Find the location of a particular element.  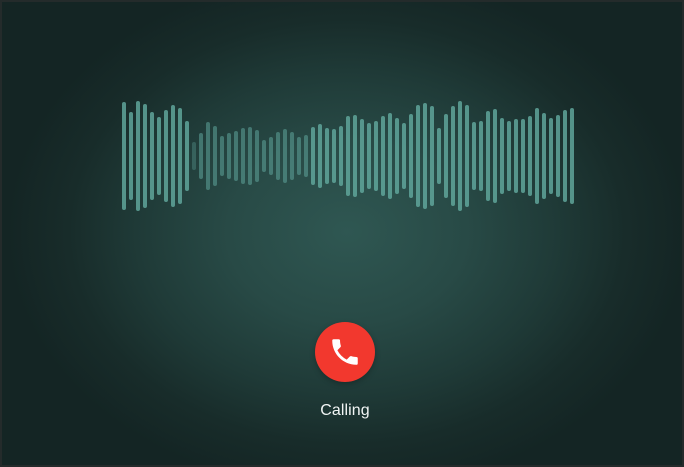

phone-icon is located at coordinates (345, 352).